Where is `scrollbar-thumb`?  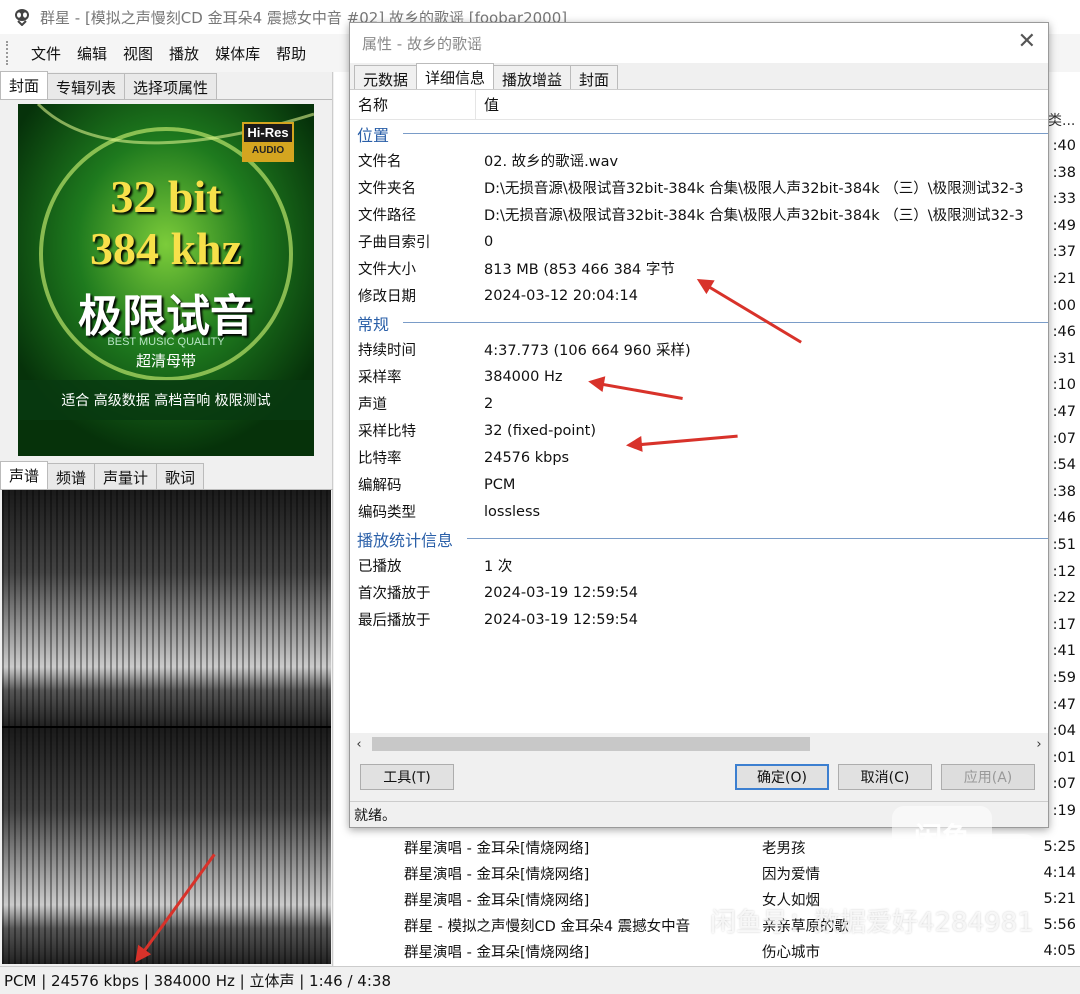 scrollbar-thumb is located at coordinates (591, 744).